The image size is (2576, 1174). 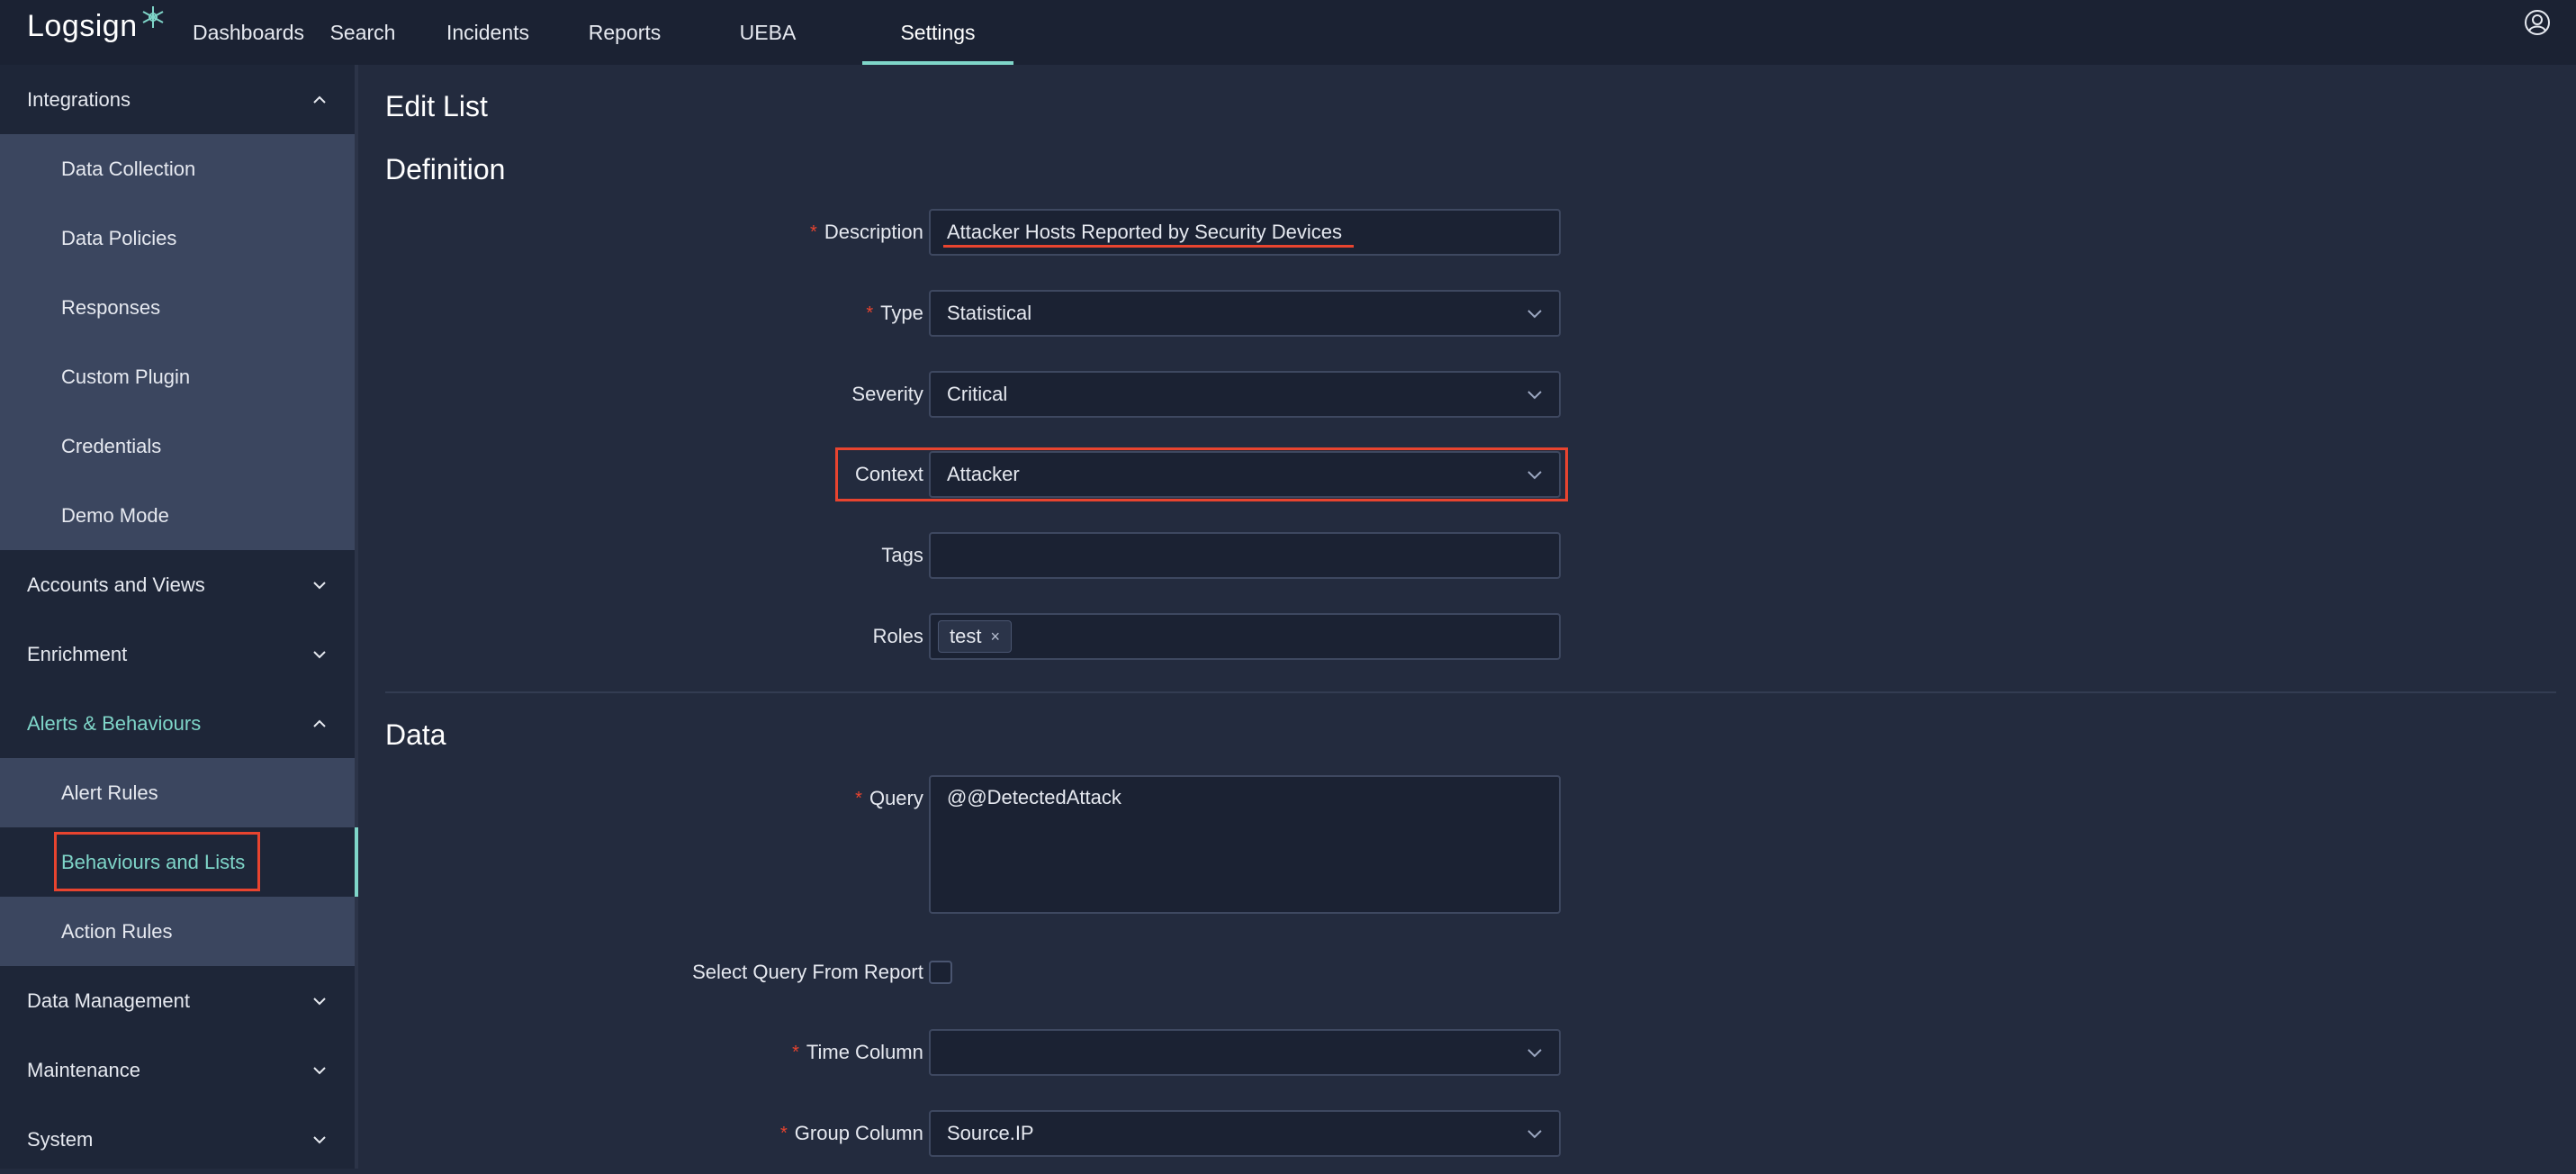 I want to click on sidebar-section-label: Integrations, so click(x=79, y=99).